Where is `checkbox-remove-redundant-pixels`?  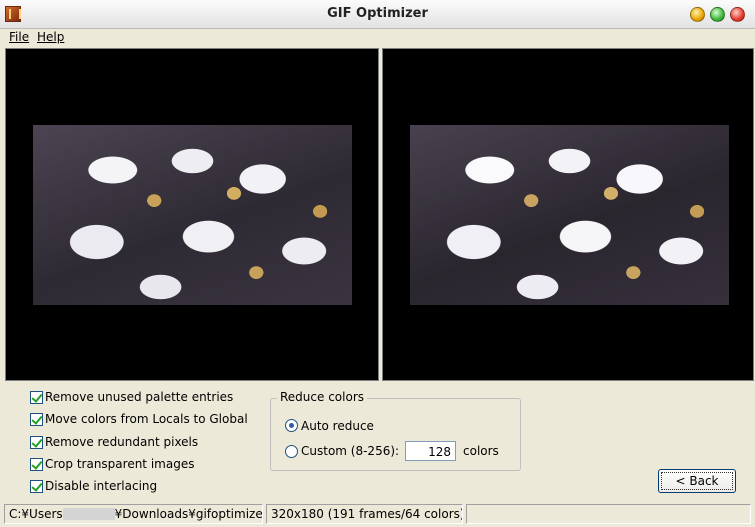
checkbox-remove-redundant-pixels is located at coordinates (36, 442).